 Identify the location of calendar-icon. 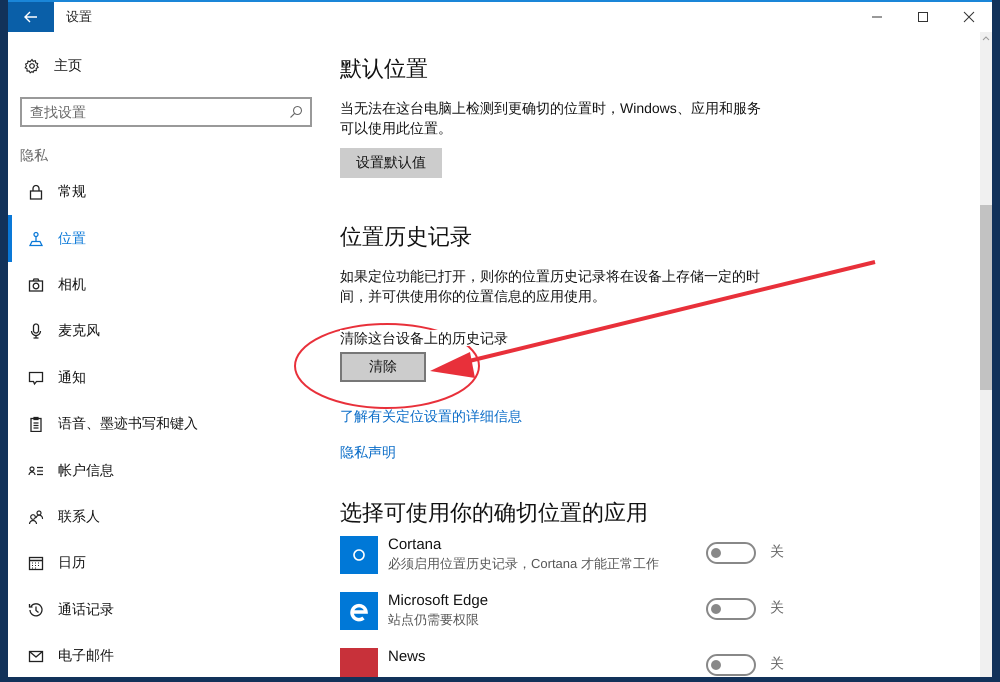
(36, 563).